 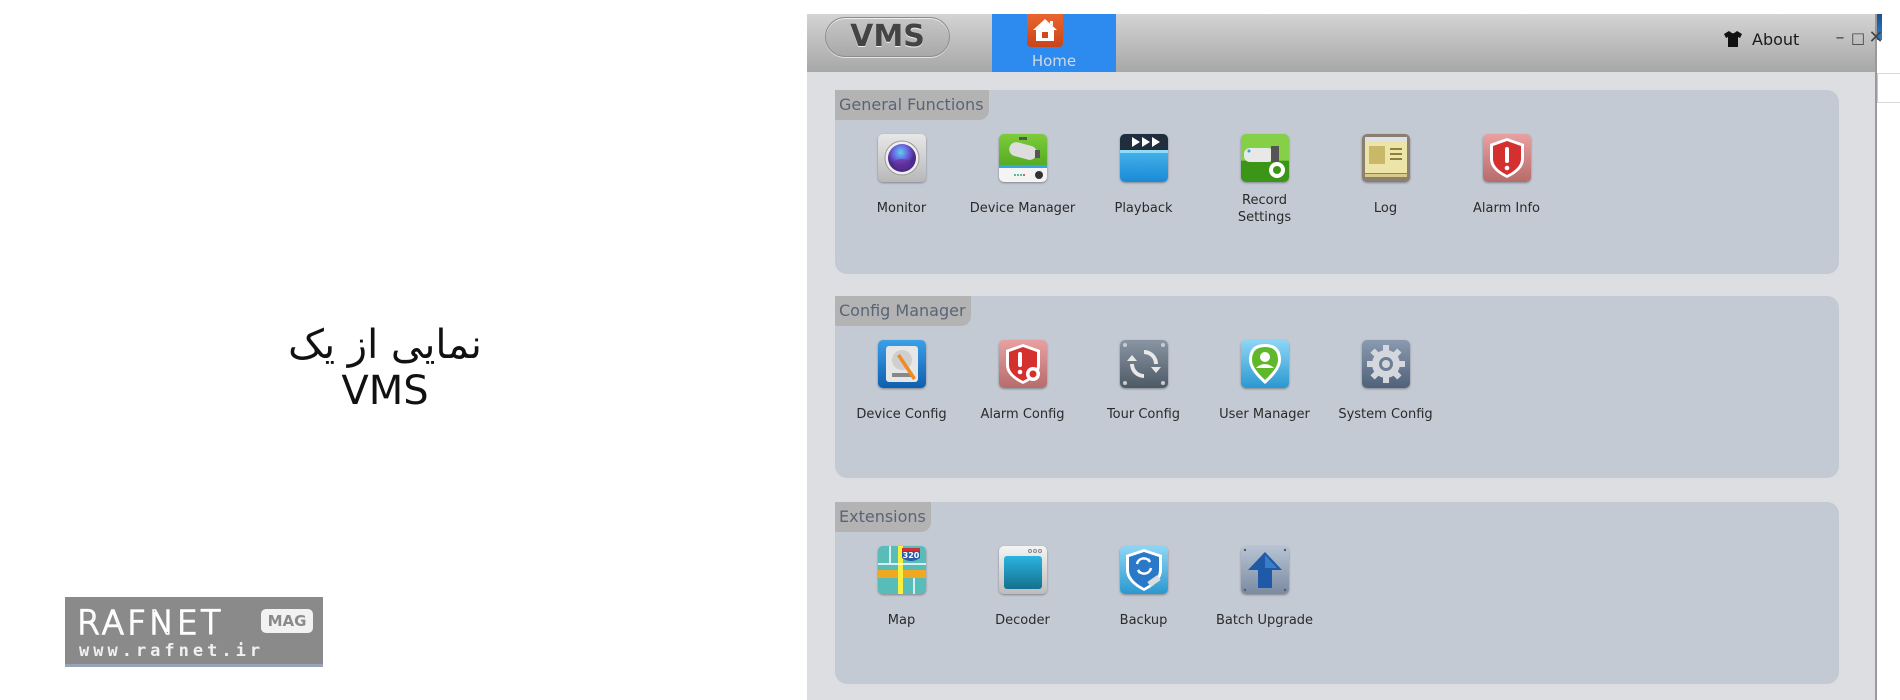 What do you see at coordinates (912, 105) in the screenshot?
I see `section-title: General Functions` at bounding box center [912, 105].